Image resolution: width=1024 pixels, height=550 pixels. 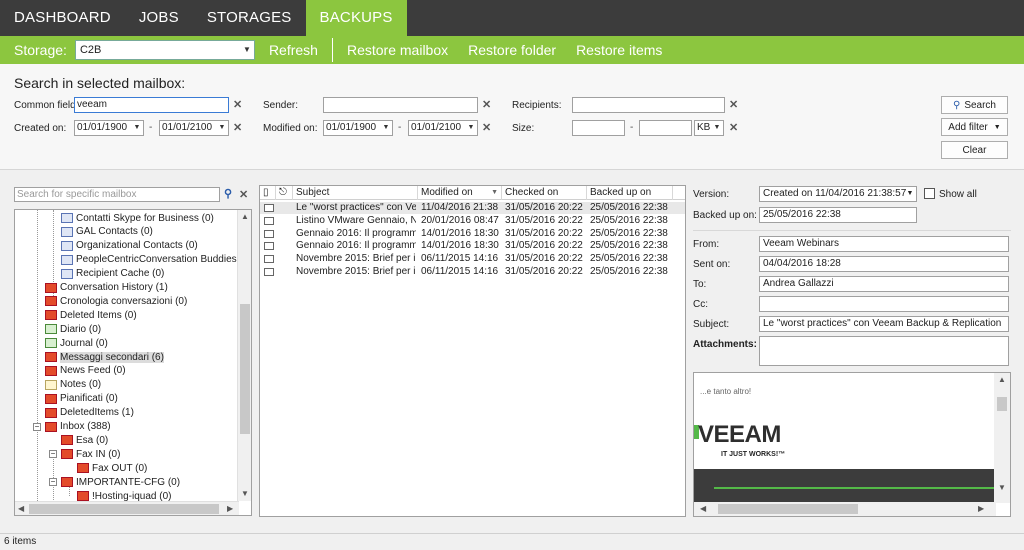 I want to click on tree-item: Fax IN (0), so click(x=90, y=454).